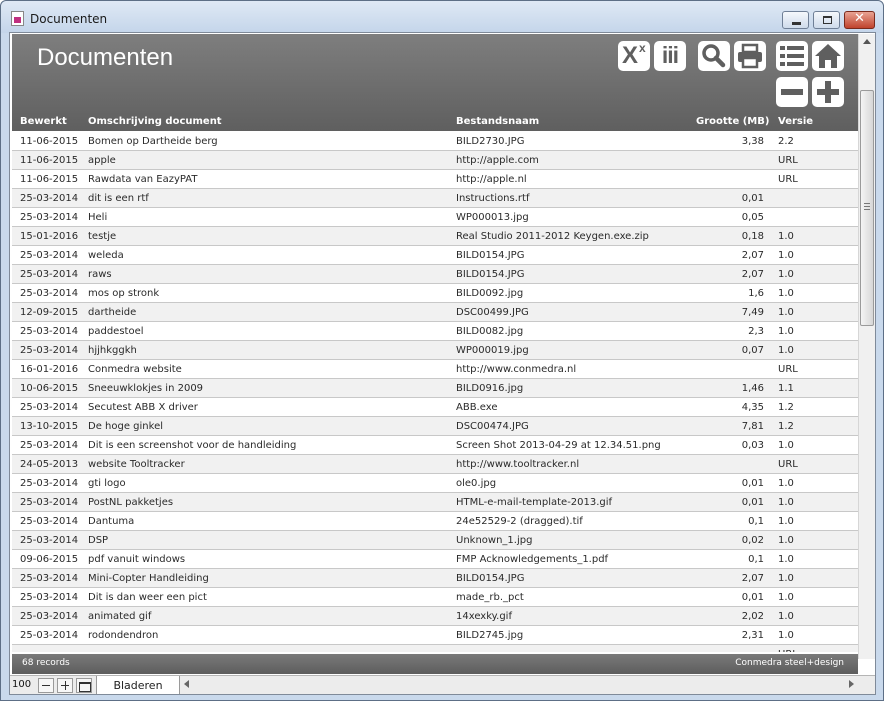  I want to click on cell-size: 0,02, so click(752, 540).